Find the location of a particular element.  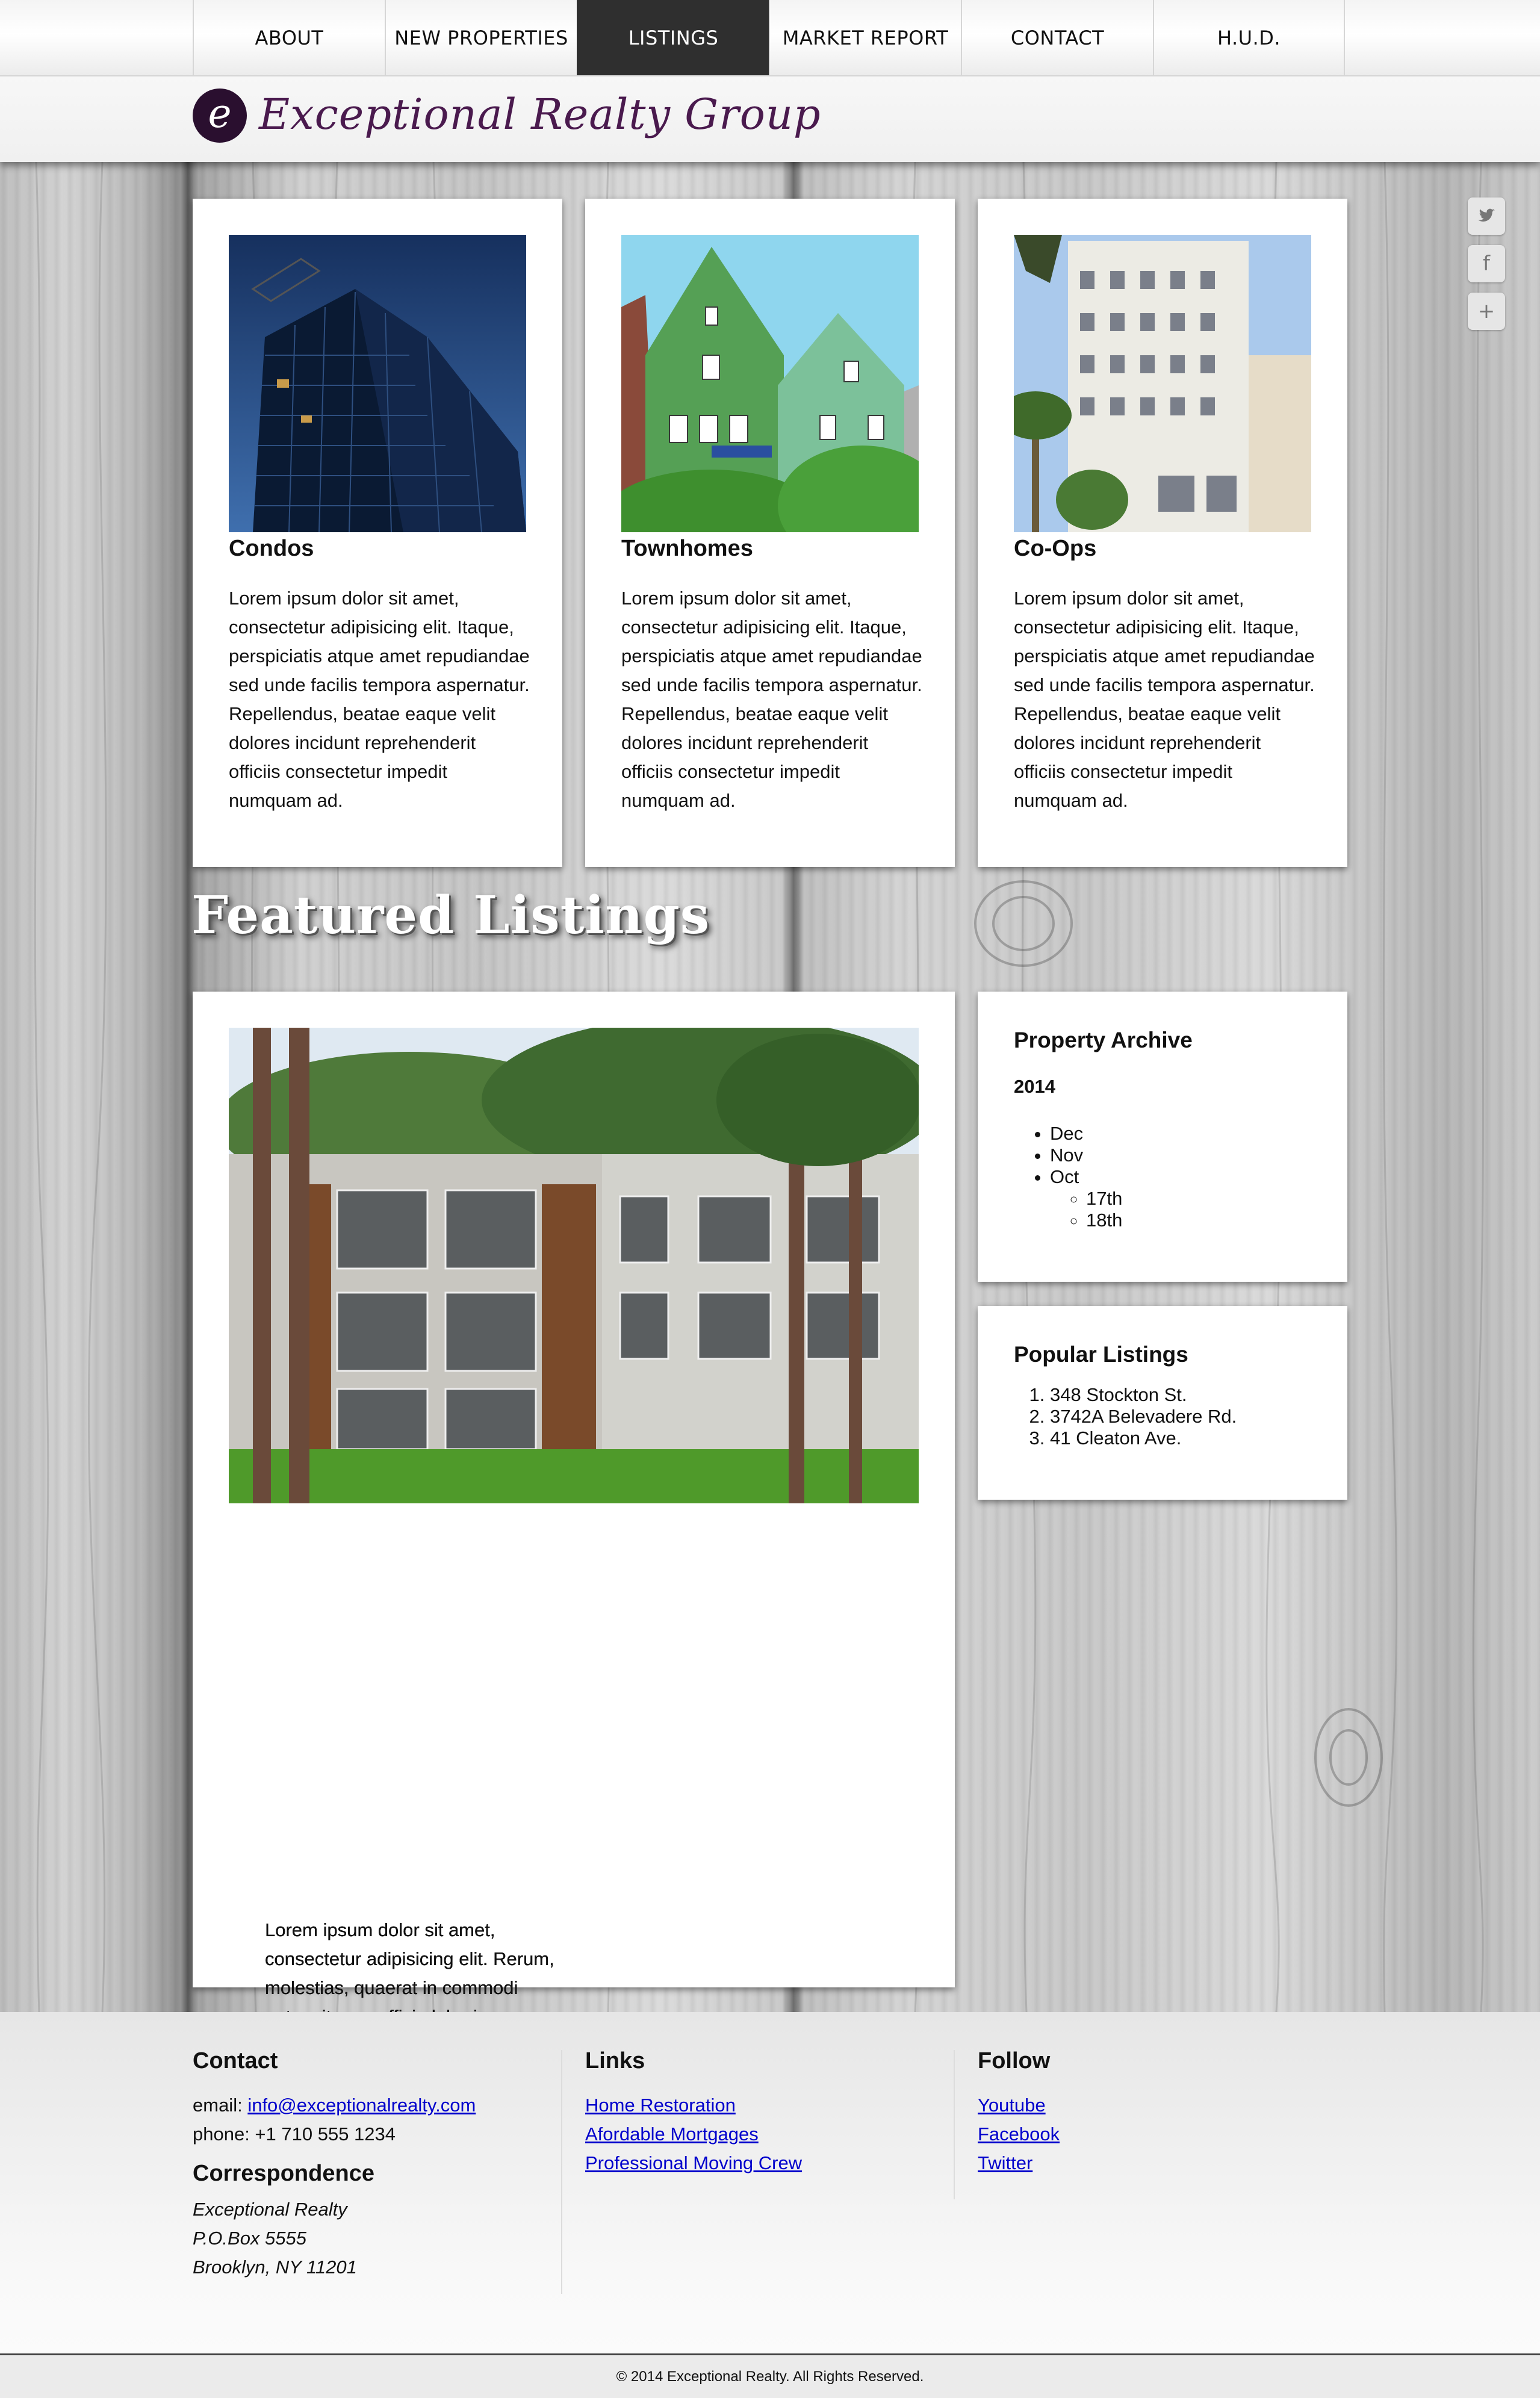

footer-email-line: email: info@exceptionalrealty.com is located at coordinates (334, 2105).